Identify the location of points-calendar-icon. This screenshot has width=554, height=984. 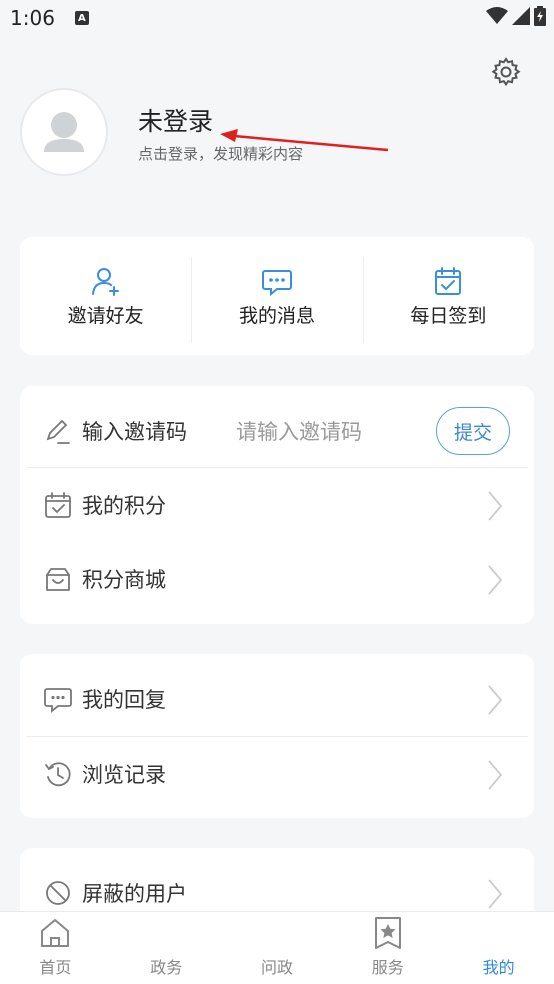
(58, 505).